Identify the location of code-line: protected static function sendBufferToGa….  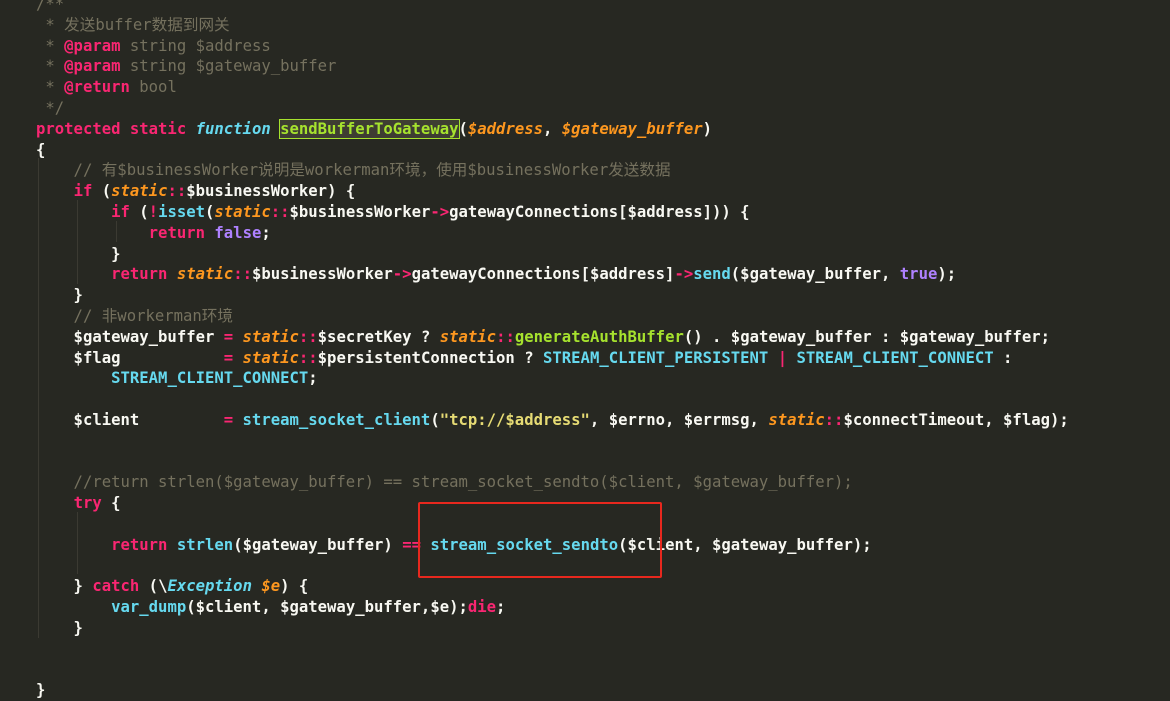
(374, 129).